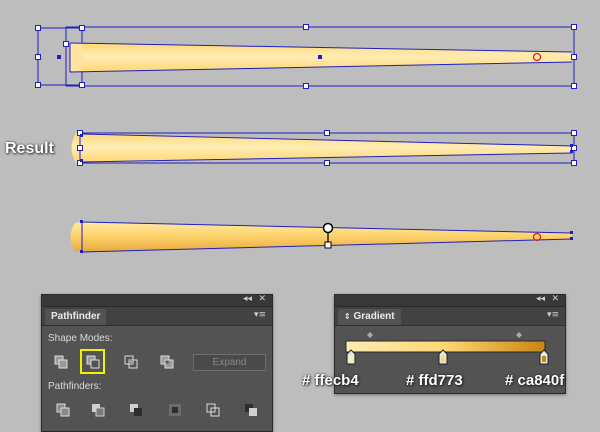 The image size is (600, 432). I want to click on shape-original, so click(306, 56).